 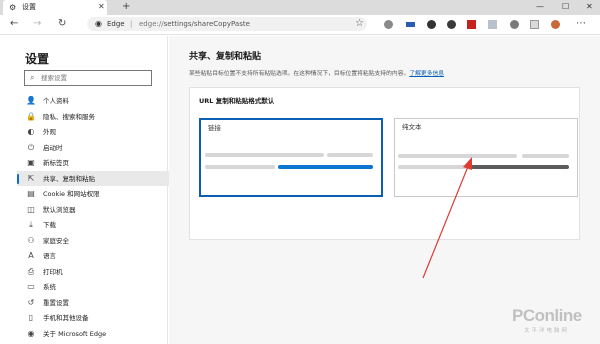 I want to click on close-window-icon: ✕, so click(x=589, y=7).